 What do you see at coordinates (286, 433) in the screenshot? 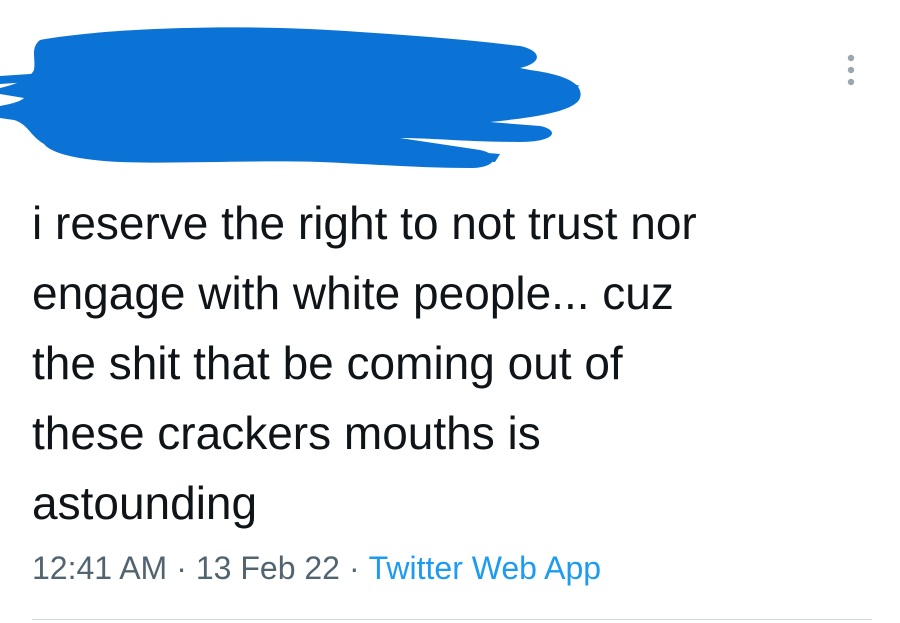
I see `tweet-text-line: these crackers mouths is` at bounding box center [286, 433].